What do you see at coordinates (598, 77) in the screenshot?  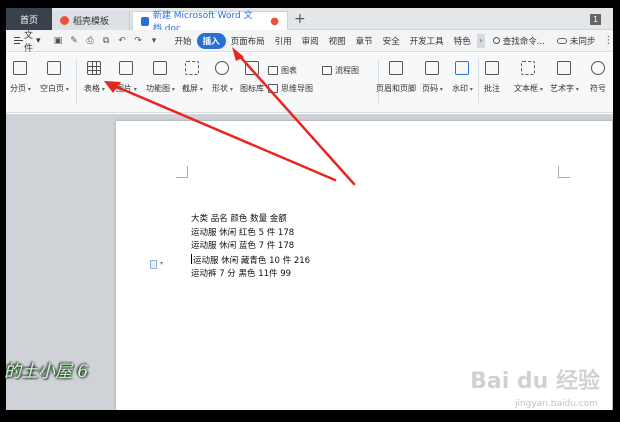 I see `symbol-button: 符号` at bounding box center [598, 77].